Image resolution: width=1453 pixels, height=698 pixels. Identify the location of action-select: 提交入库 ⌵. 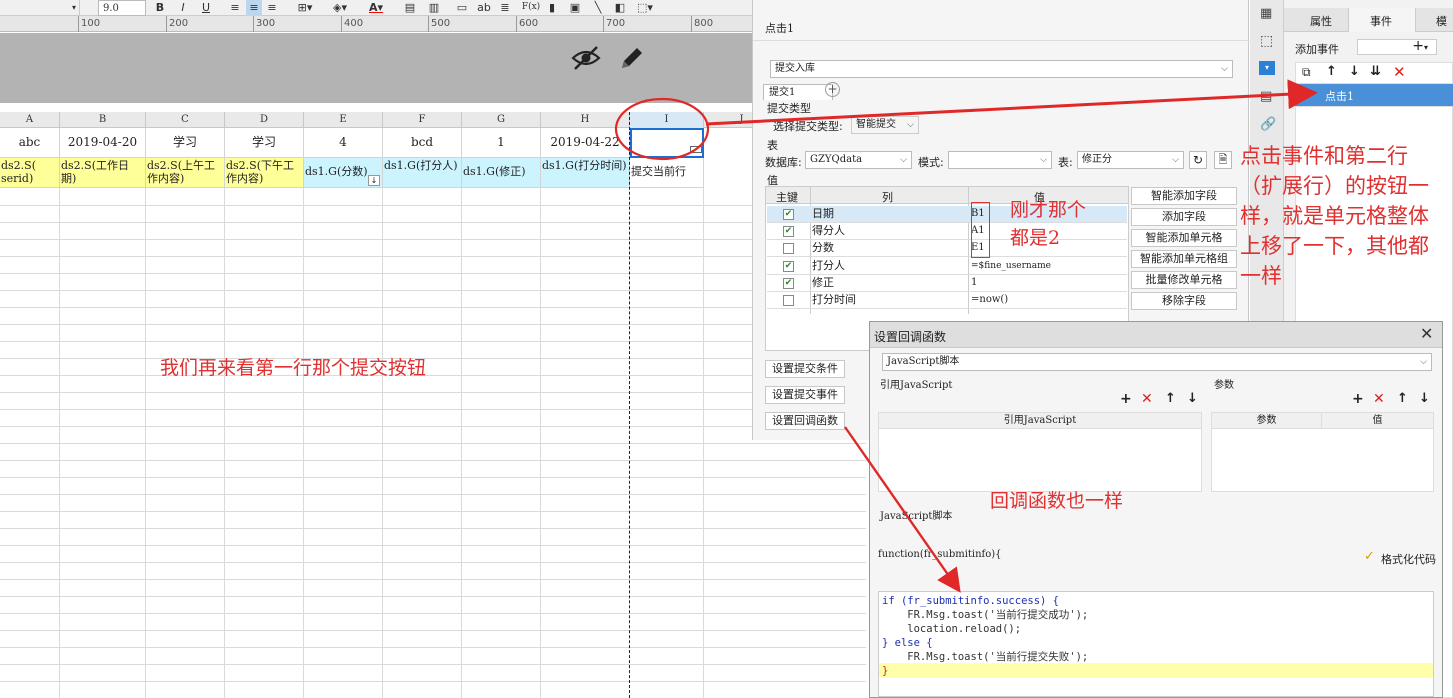
(1001, 69).